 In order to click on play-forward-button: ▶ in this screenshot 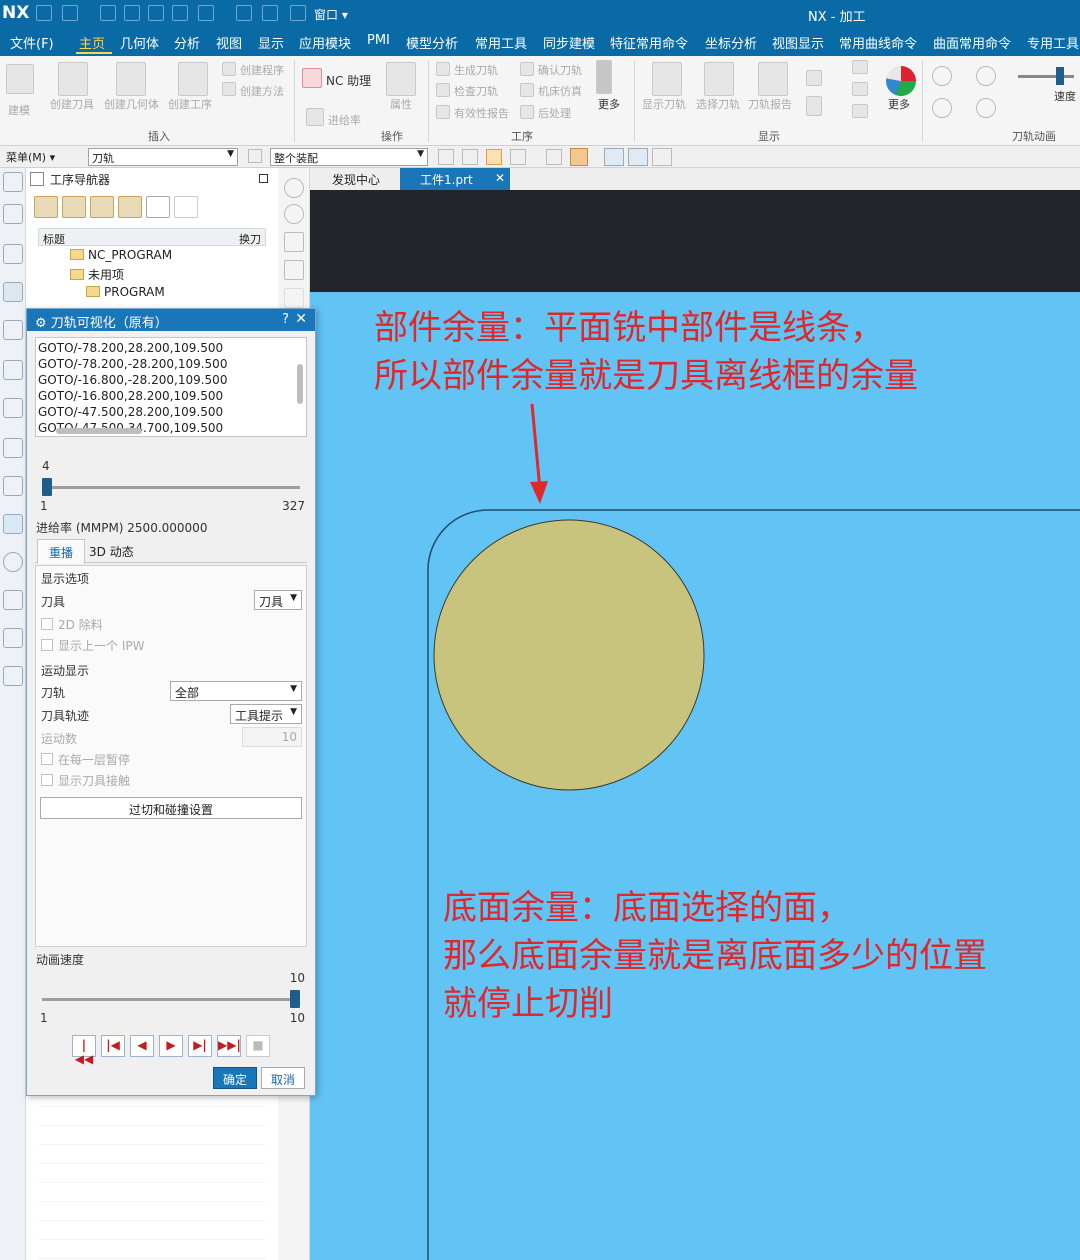, I will do `click(171, 1046)`.